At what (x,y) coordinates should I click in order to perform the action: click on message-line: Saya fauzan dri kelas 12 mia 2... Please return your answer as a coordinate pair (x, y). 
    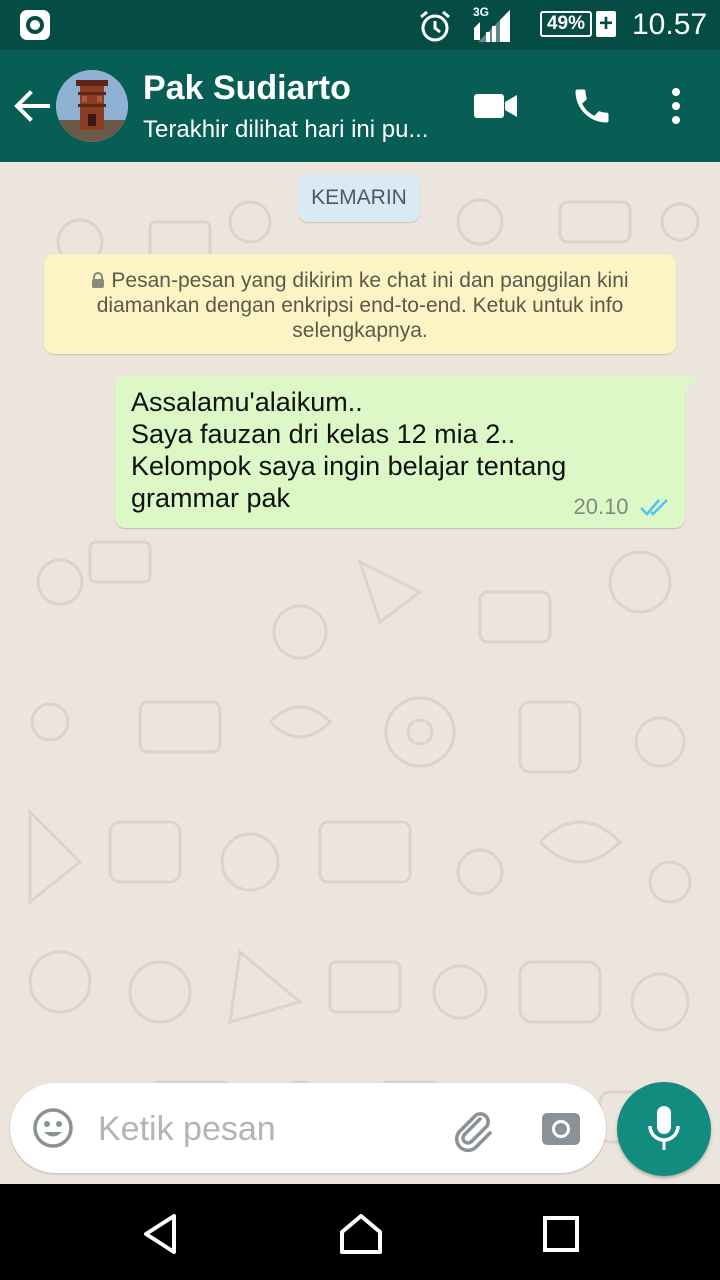
    Looking at the image, I should click on (323, 434).